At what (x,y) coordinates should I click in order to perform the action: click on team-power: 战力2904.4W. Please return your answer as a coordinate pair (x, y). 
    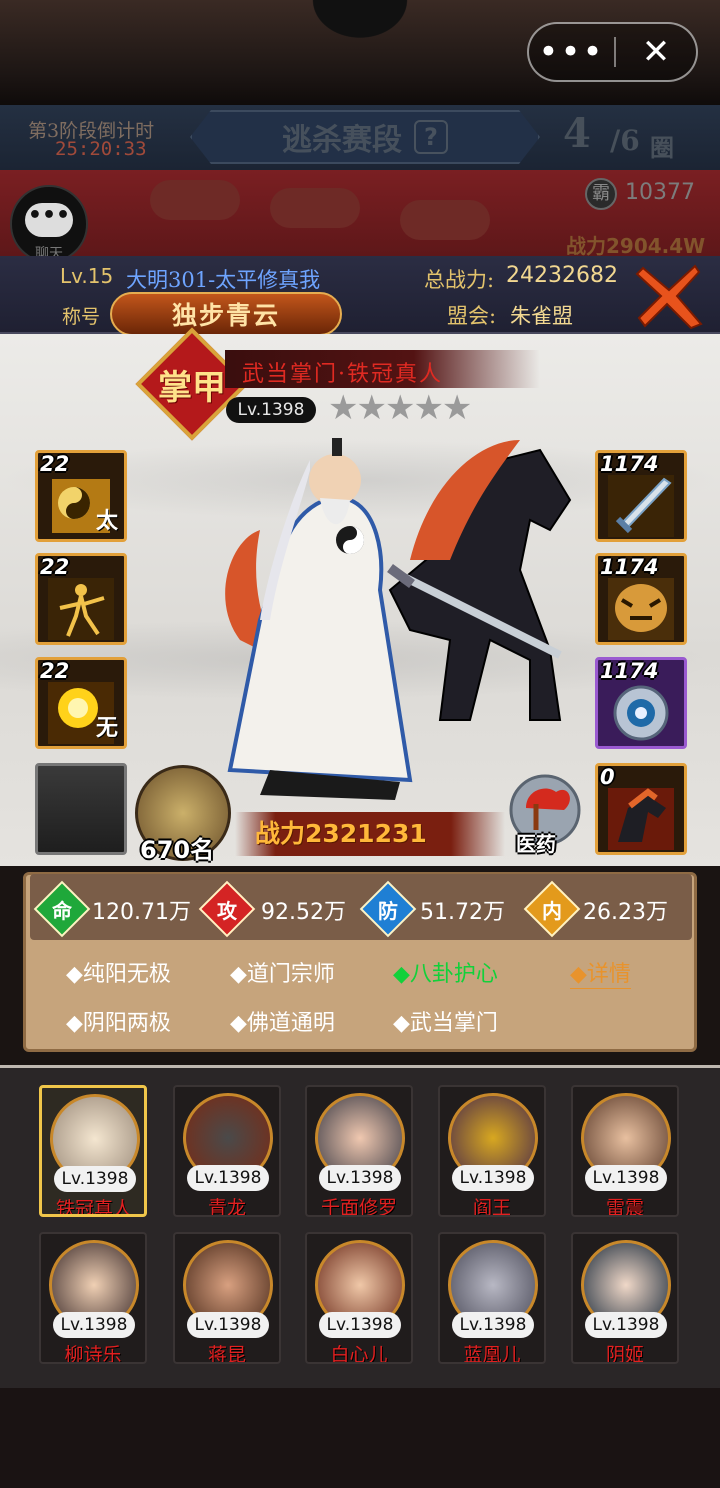
    Looking at the image, I should click on (636, 246).